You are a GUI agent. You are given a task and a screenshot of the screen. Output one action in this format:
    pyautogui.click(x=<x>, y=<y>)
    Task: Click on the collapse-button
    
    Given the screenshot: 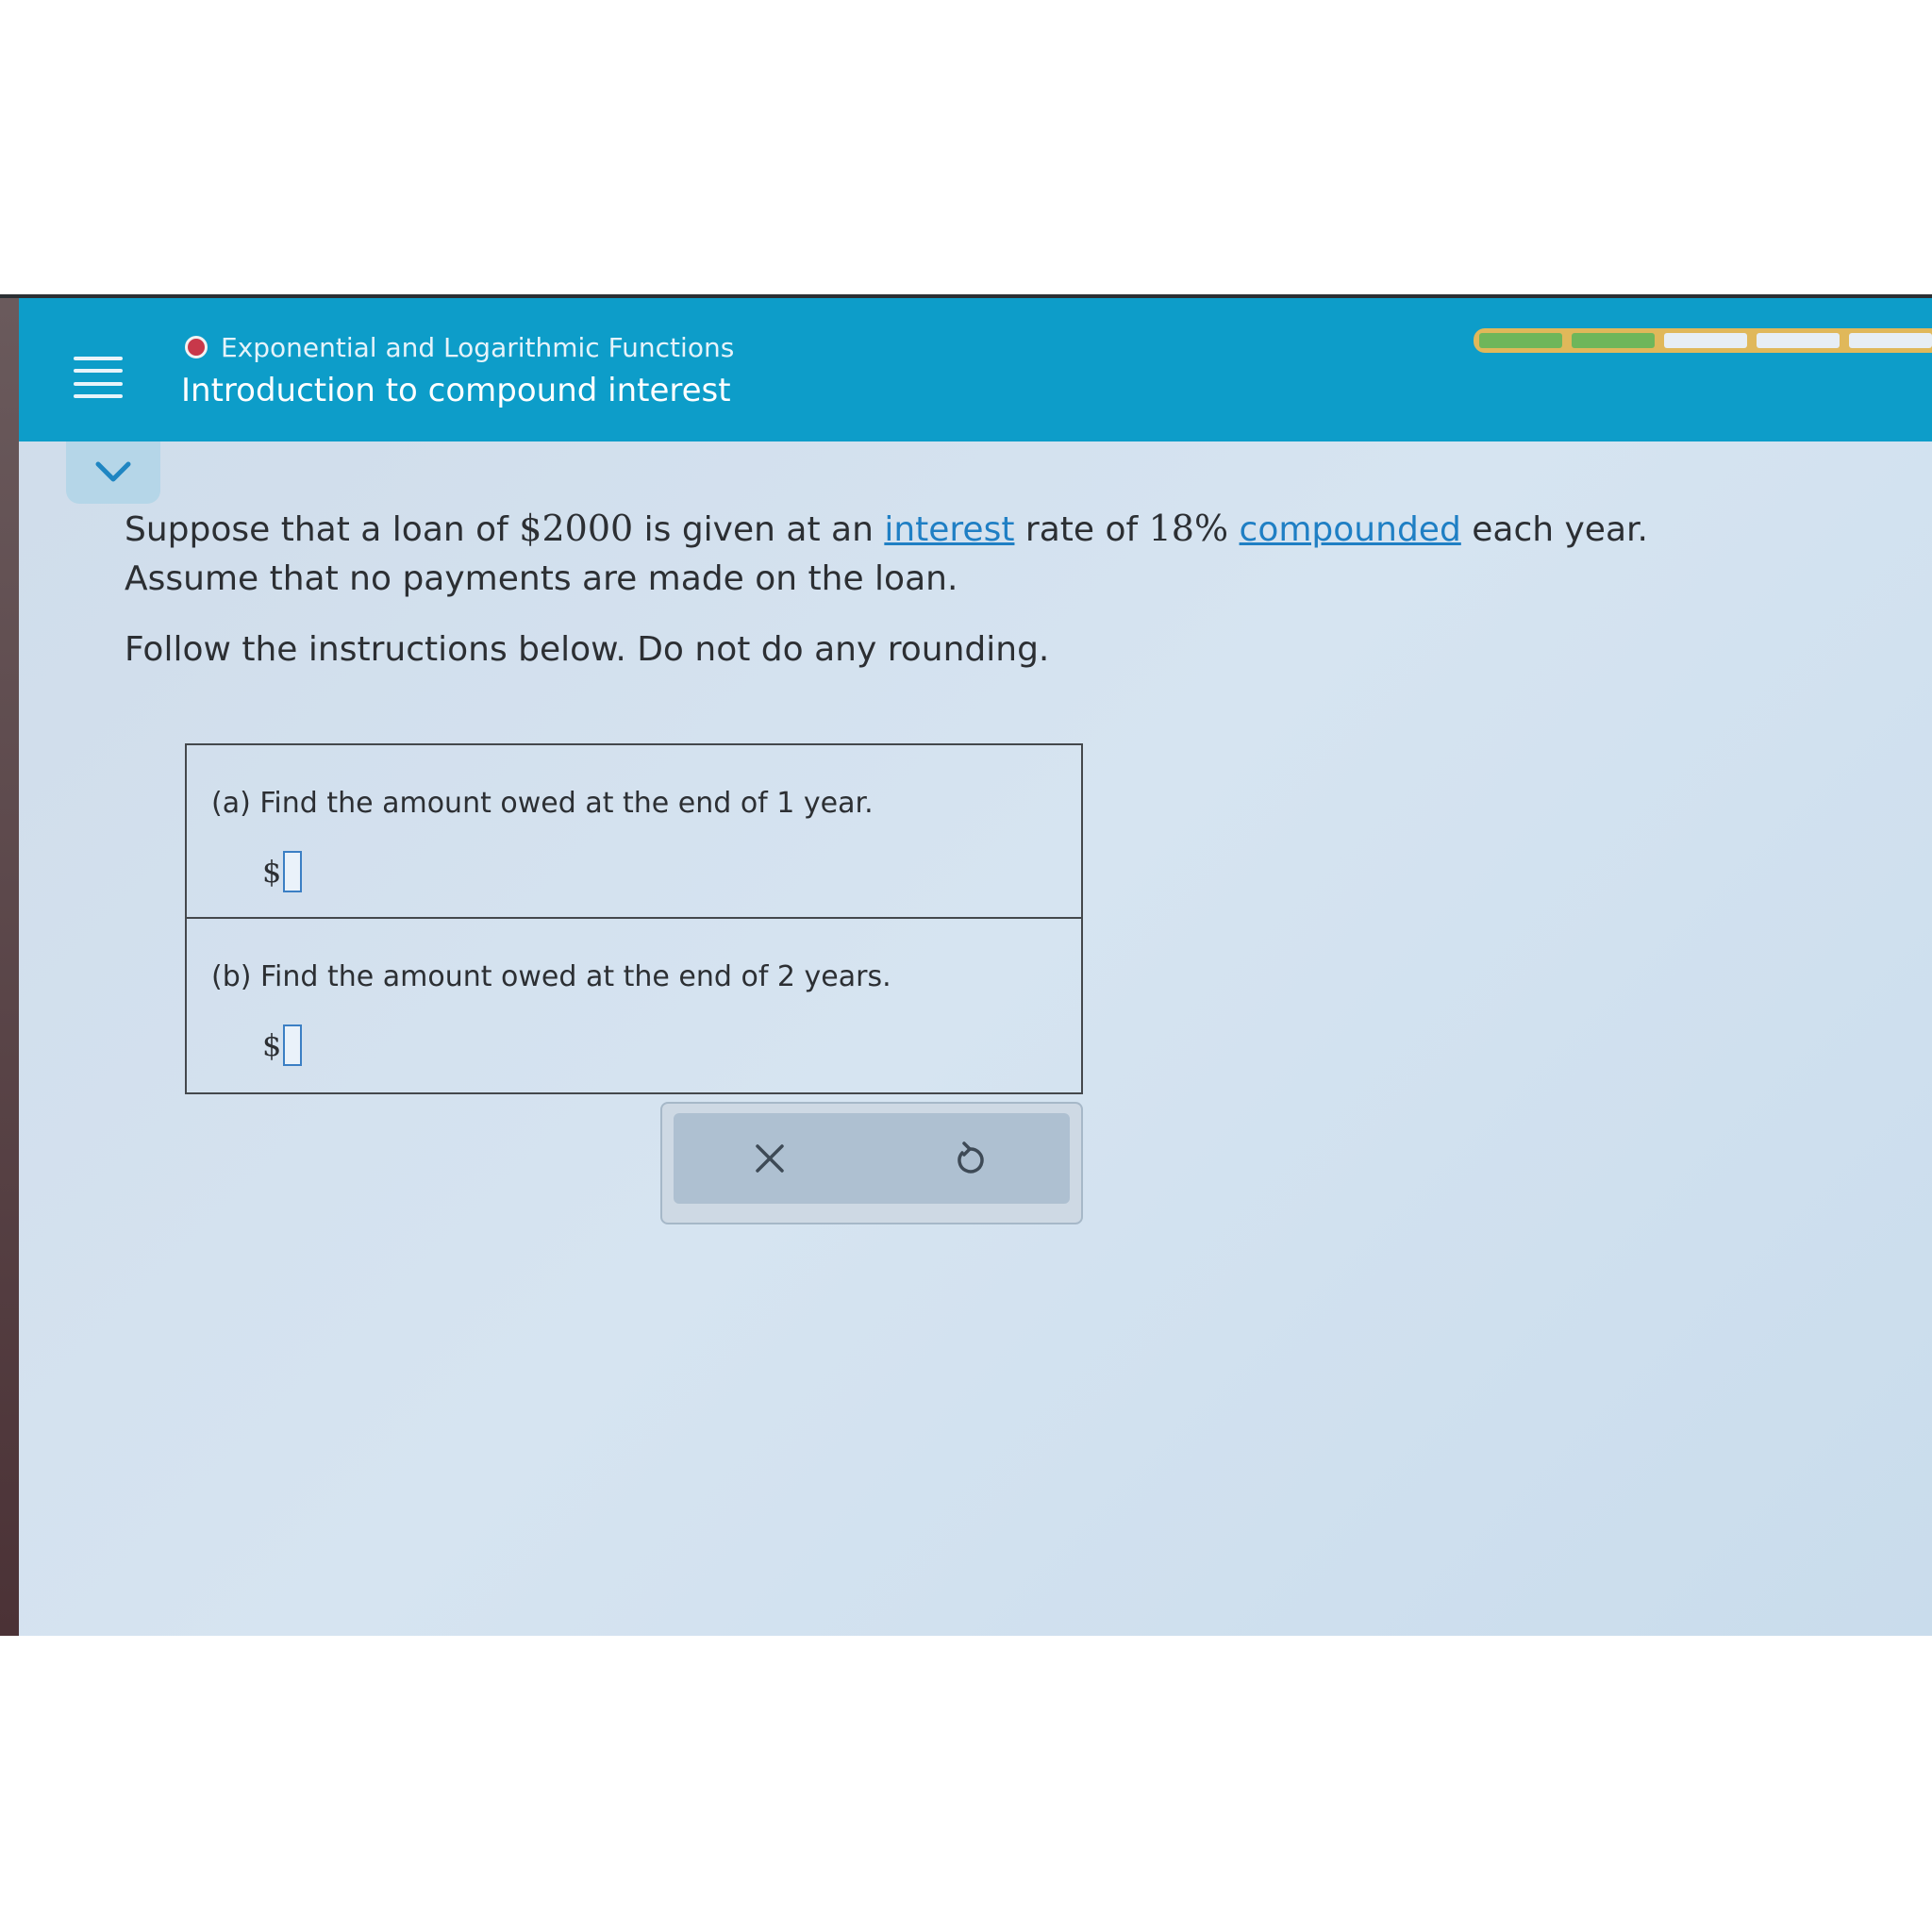 What is the action you would take?
    pyautogui.click(x=113, y=473)
    